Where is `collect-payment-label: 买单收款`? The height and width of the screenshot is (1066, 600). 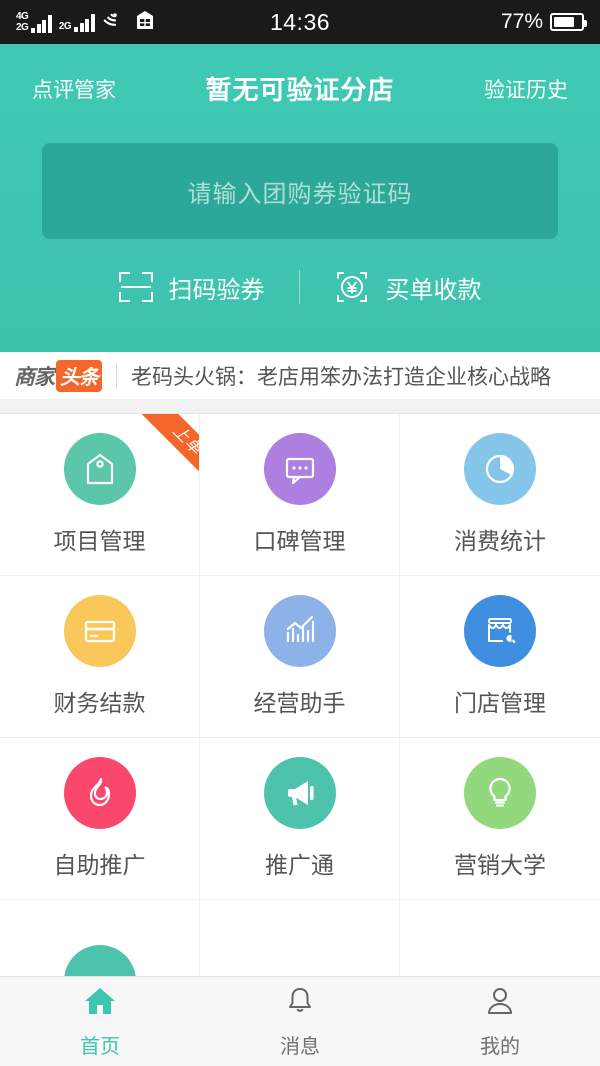
collect-payment-label: 买单收款 is located at coordinates (433, 290).